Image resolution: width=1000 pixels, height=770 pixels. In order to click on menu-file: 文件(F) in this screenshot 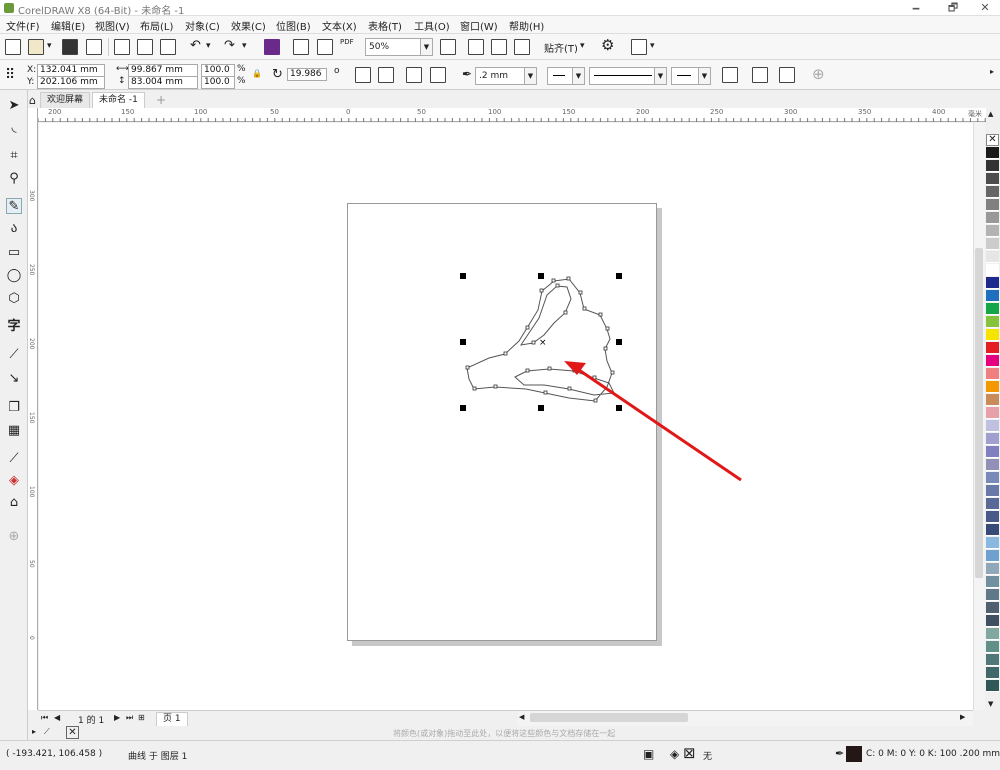, I will do `click(23, 25)`.